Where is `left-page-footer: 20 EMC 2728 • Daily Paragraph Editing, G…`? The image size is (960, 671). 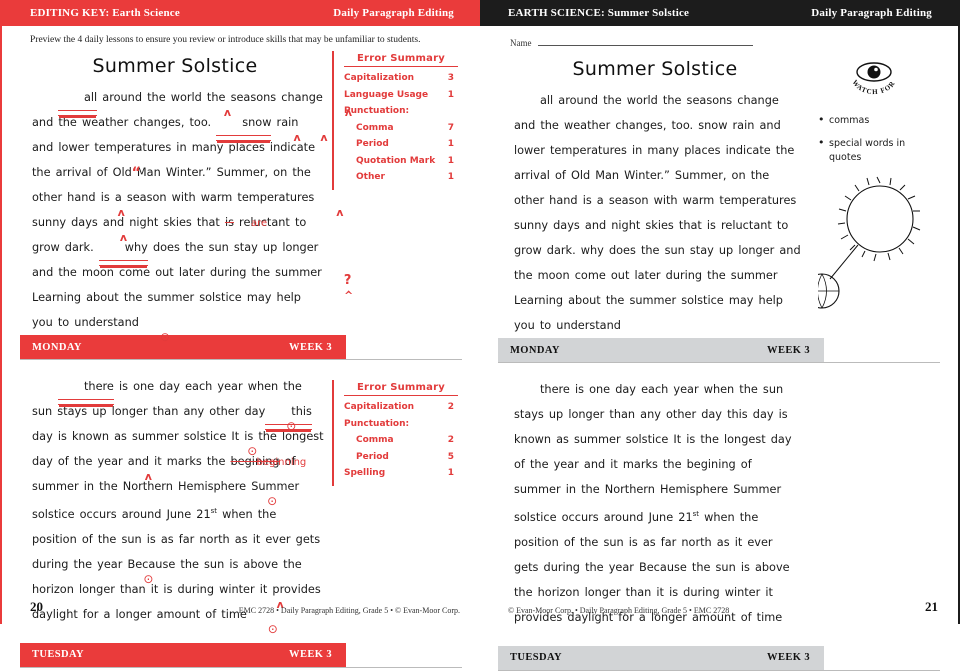
left-page-footer: 20 EMC 2728 • Daily Paragraph Editing, G… is located at coordinates (242, 607).